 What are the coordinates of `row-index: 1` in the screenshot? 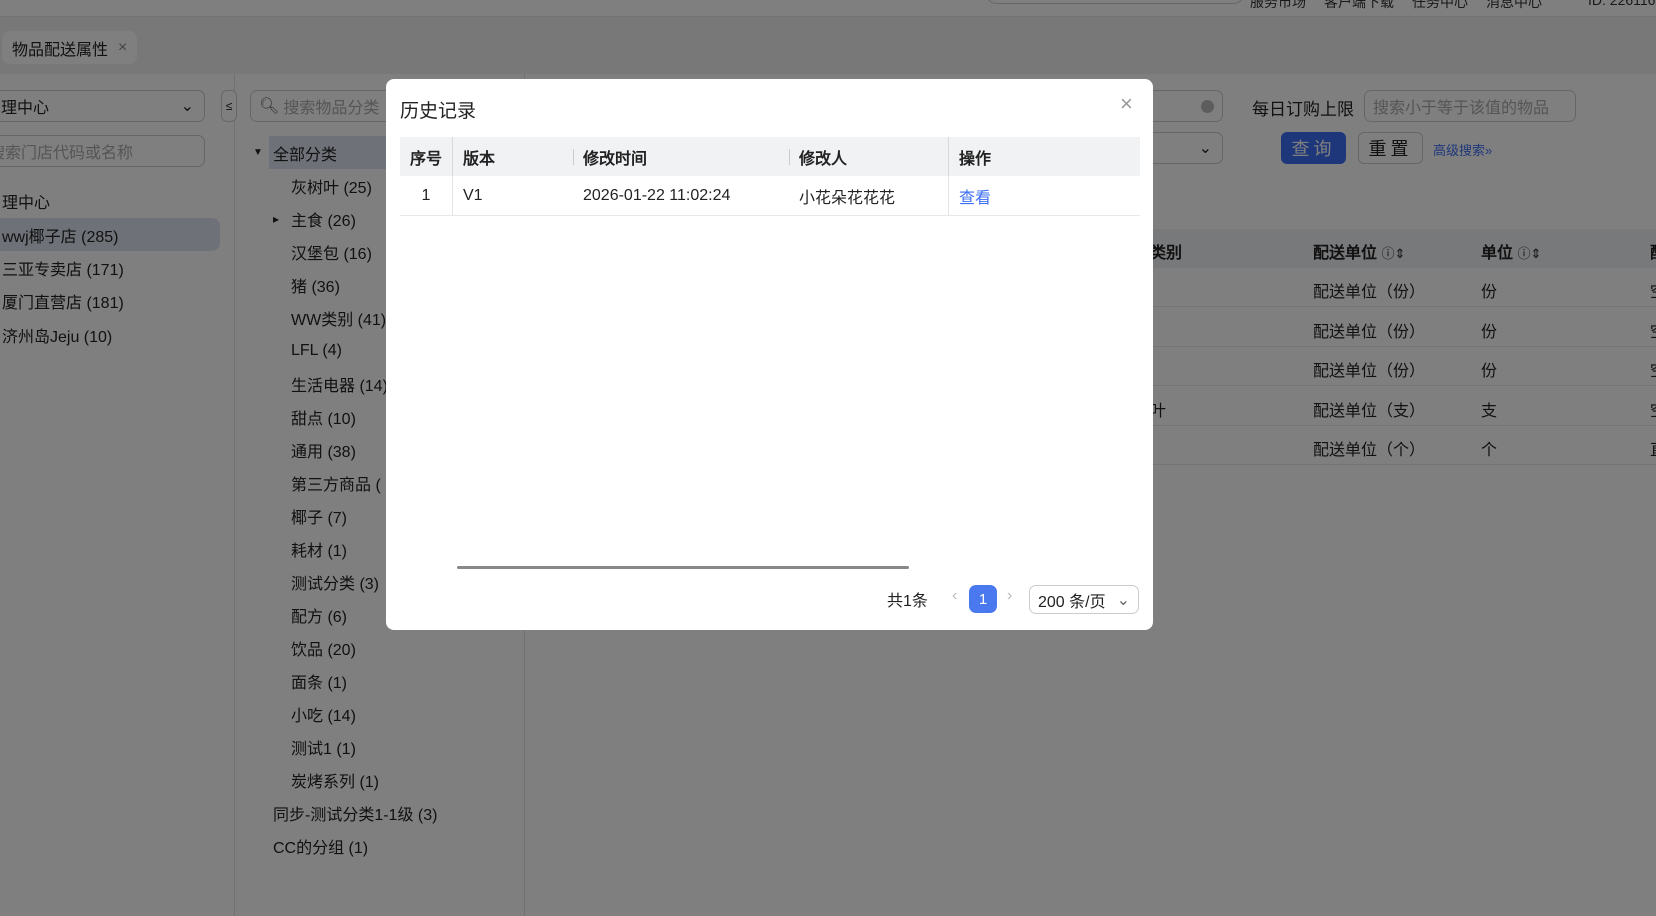 It's located at (426, 196).